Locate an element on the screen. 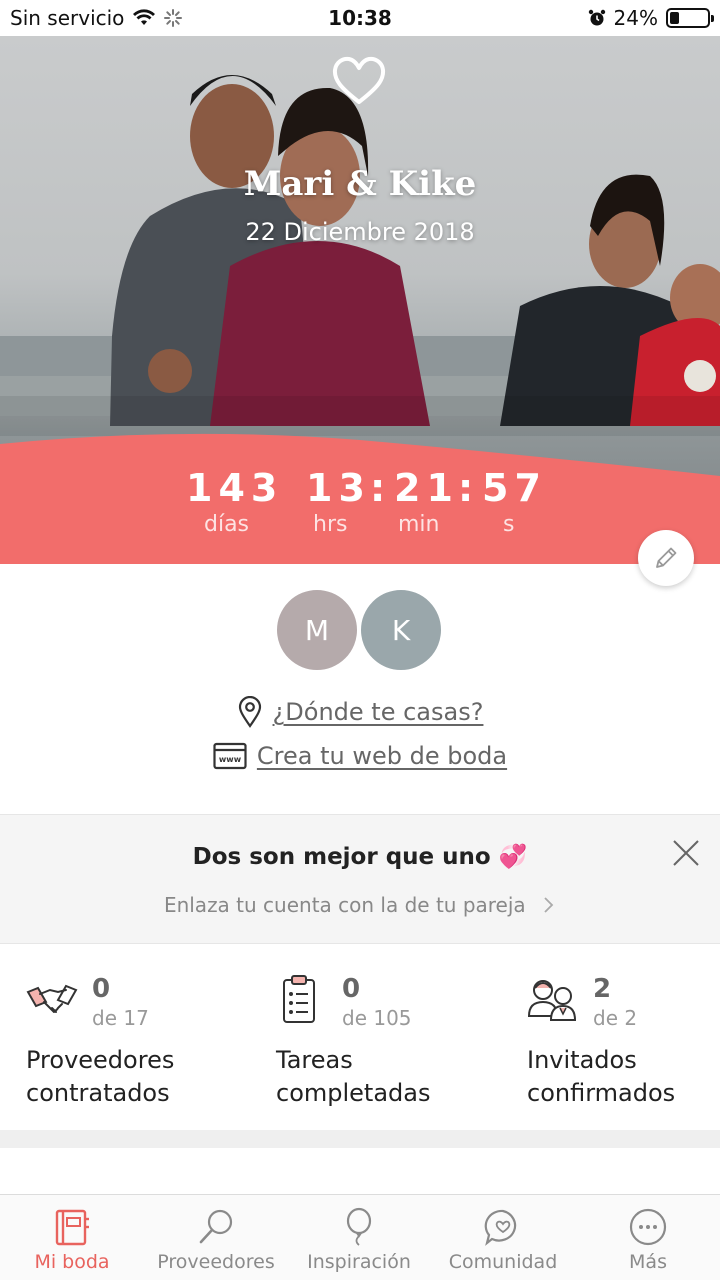 The height and width of the screenshot is (1280, 720). stat-label: Tareas completadas is located at coordinates (353, 1076).